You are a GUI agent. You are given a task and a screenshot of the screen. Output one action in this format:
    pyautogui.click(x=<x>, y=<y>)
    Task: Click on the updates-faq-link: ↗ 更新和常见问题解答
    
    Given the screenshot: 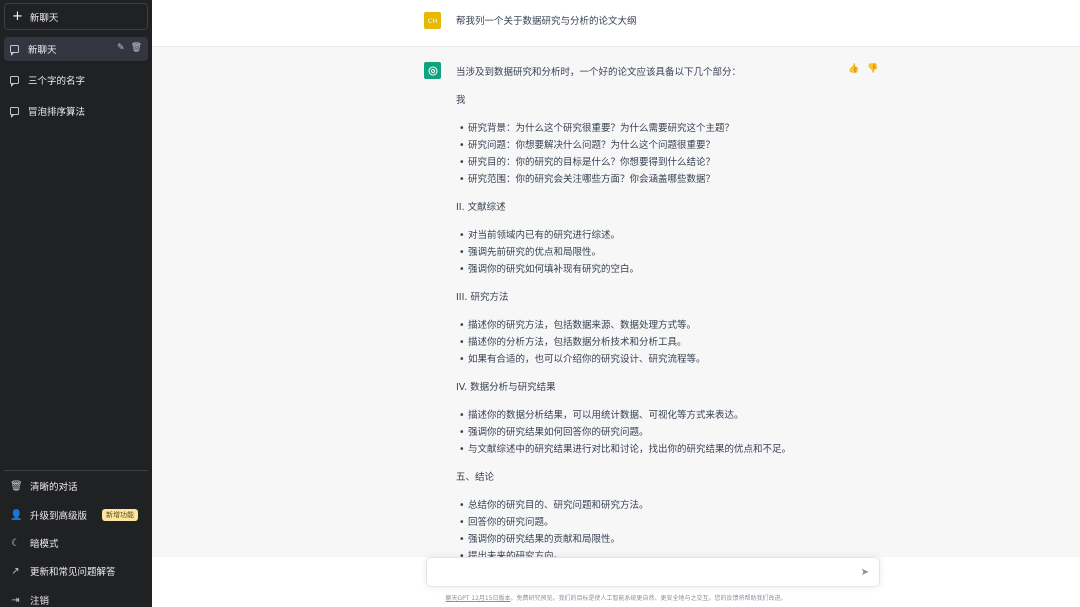 What is the action you would take?
    pyautogui.click(x=76, y=571)
    